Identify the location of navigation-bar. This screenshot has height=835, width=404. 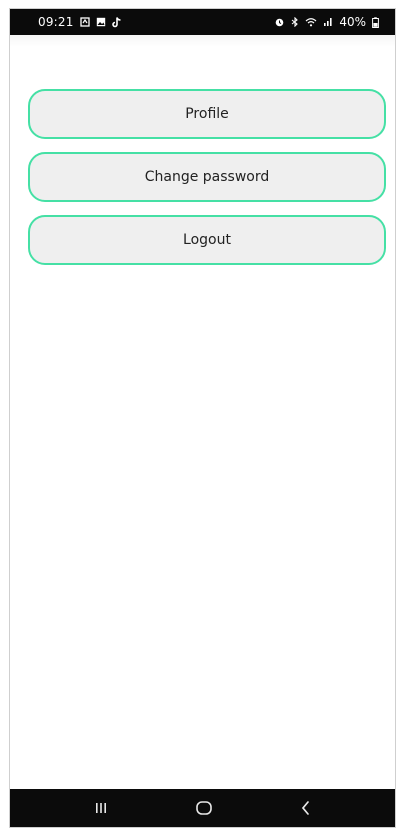
(202, 808).